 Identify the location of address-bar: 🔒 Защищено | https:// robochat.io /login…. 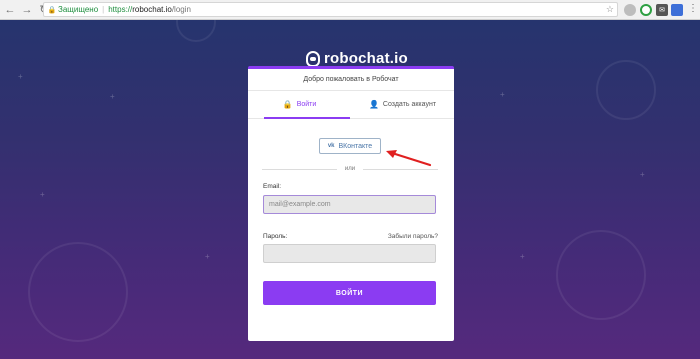
(330, 9).